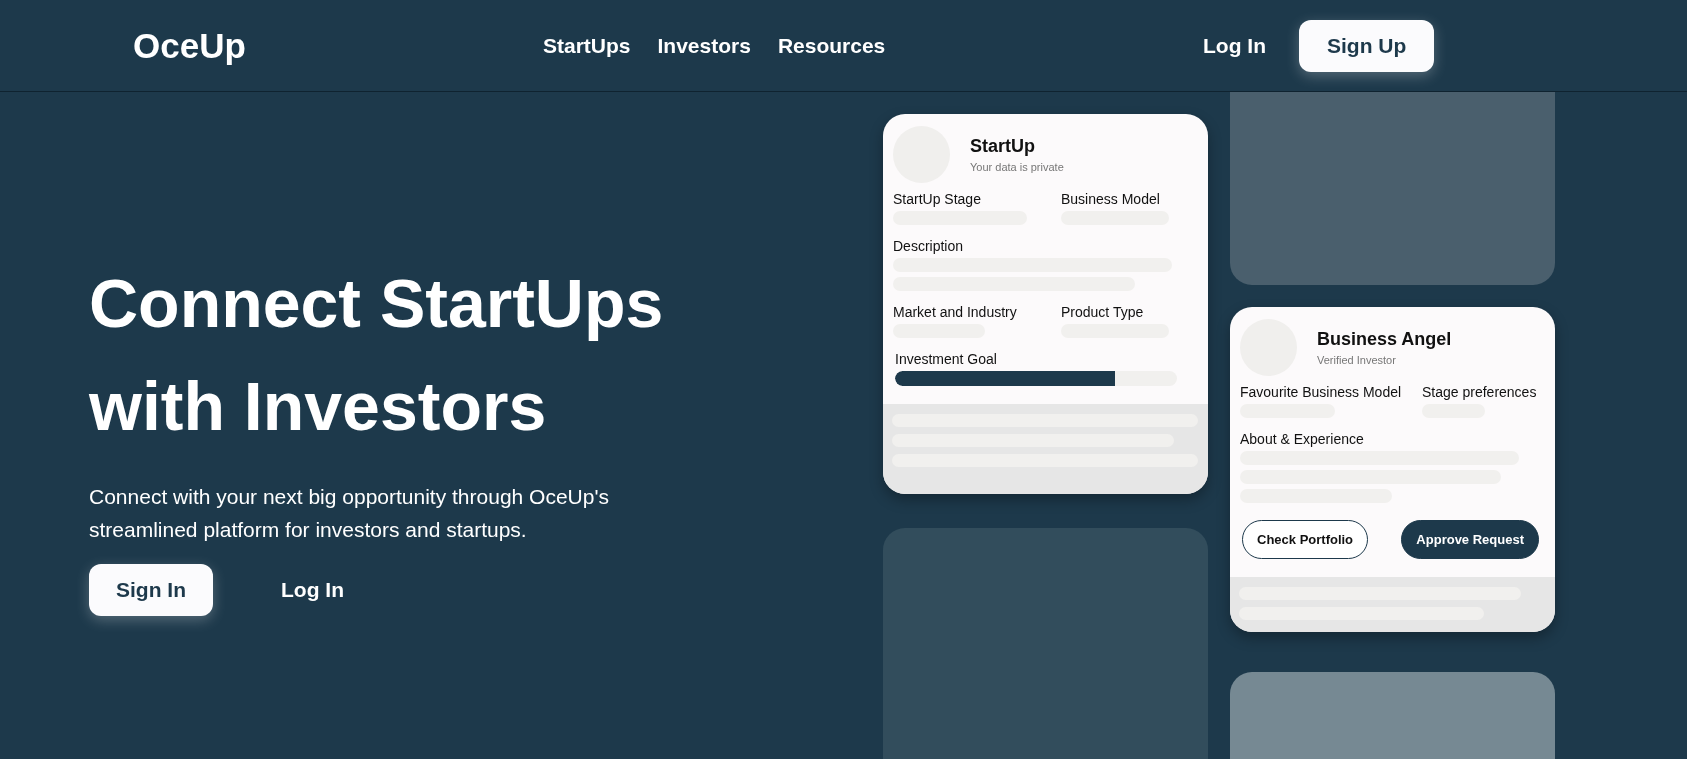 This screenshot has width=1687, height=759. Describe the element at coordinates (1111, 199) in the screenshot. I see `field-label: Business Model` at that location.